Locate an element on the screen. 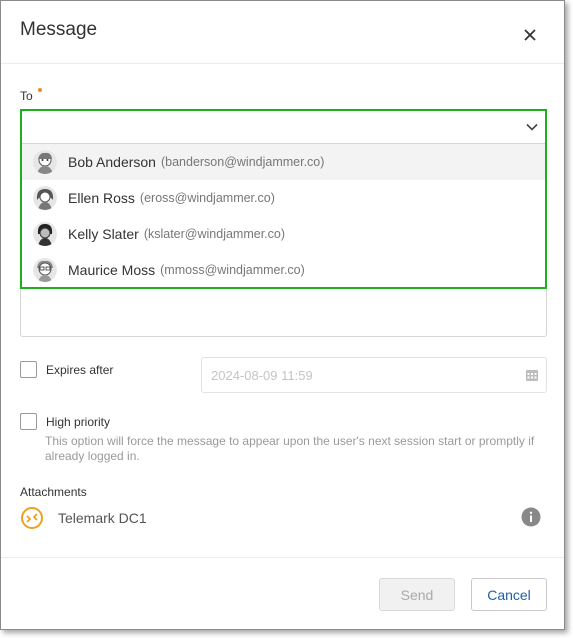 This screenshot has height=638, width=573. option-name: Maurice Moss is located at coordinates (112, 270).